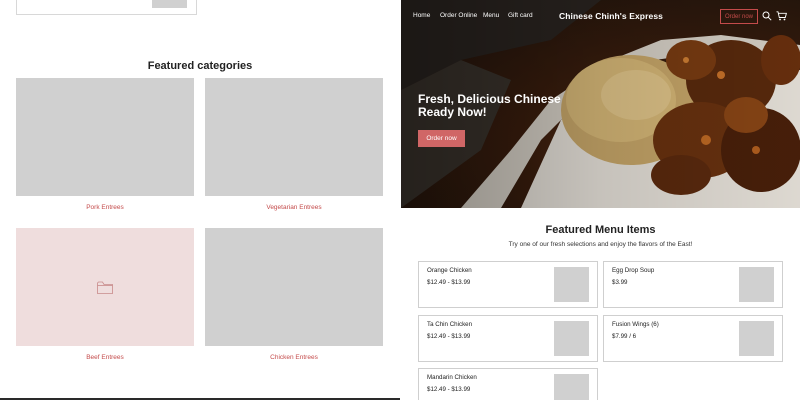 The width and height of the screenshot is (800, 400). What do you see at coordinates (421, 15) in the screenshot?
I see `nav-link-home: Home` at bounding box center [421, 15].